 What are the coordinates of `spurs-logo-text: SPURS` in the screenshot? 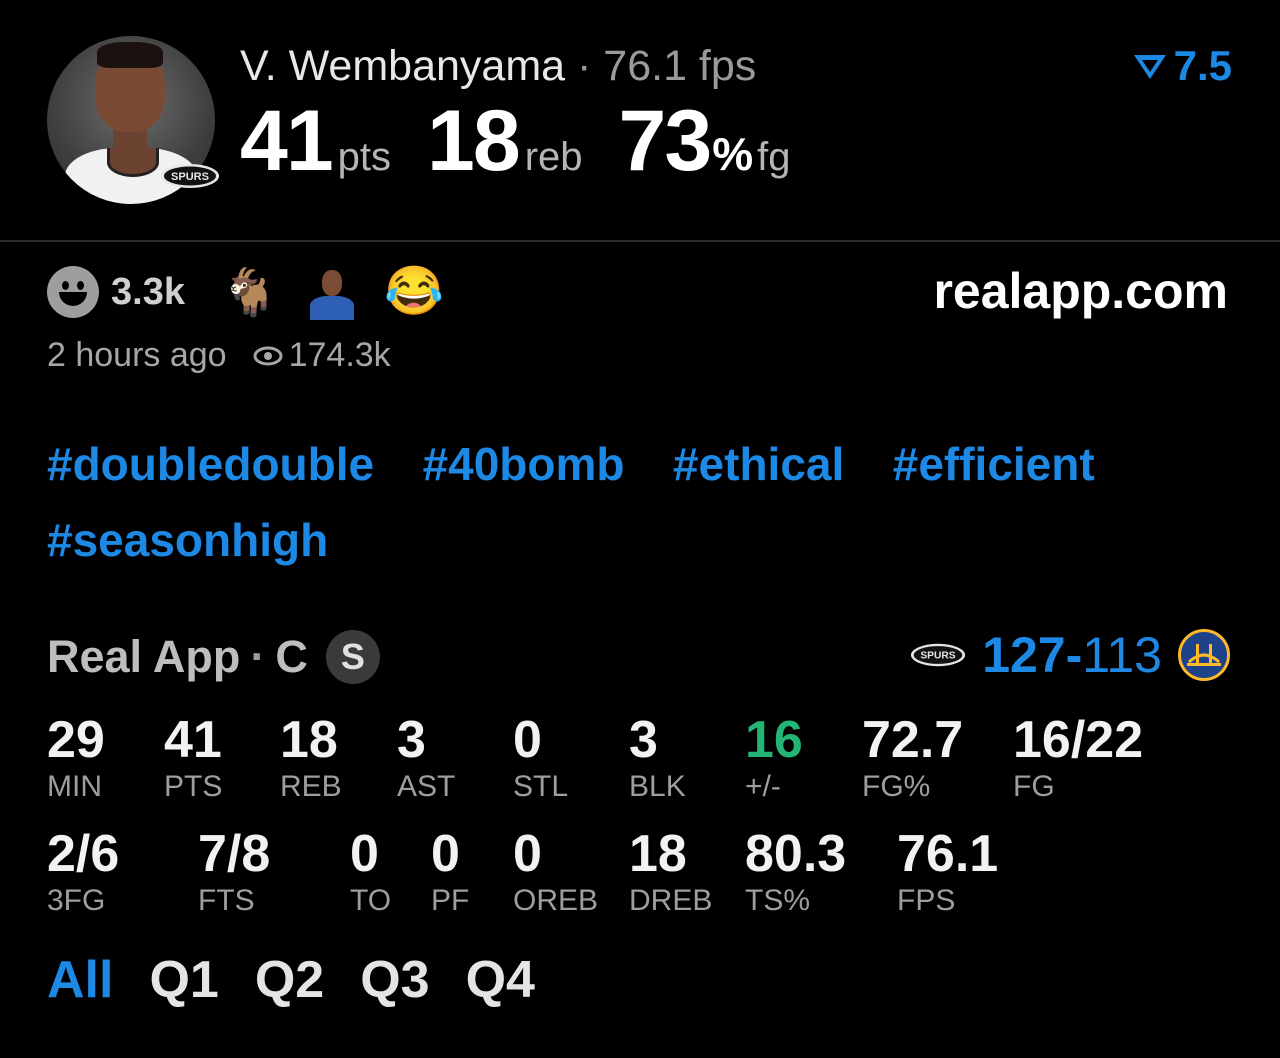 It's located at (190, 177).